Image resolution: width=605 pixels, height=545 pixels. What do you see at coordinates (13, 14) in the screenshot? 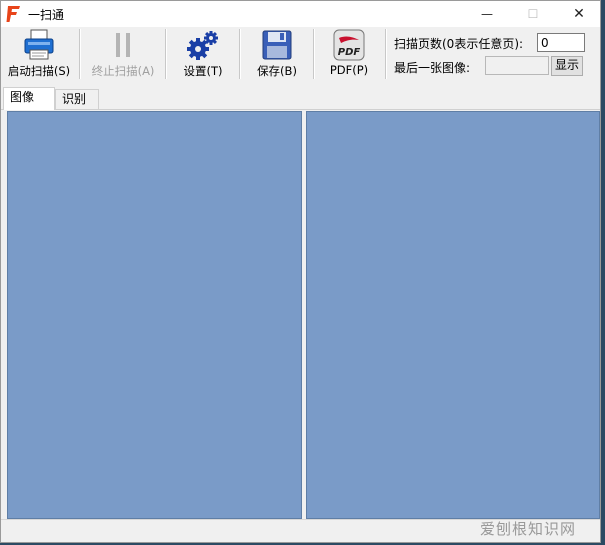
I see `app-f-logo-icon` at bounding box center [13, 14].